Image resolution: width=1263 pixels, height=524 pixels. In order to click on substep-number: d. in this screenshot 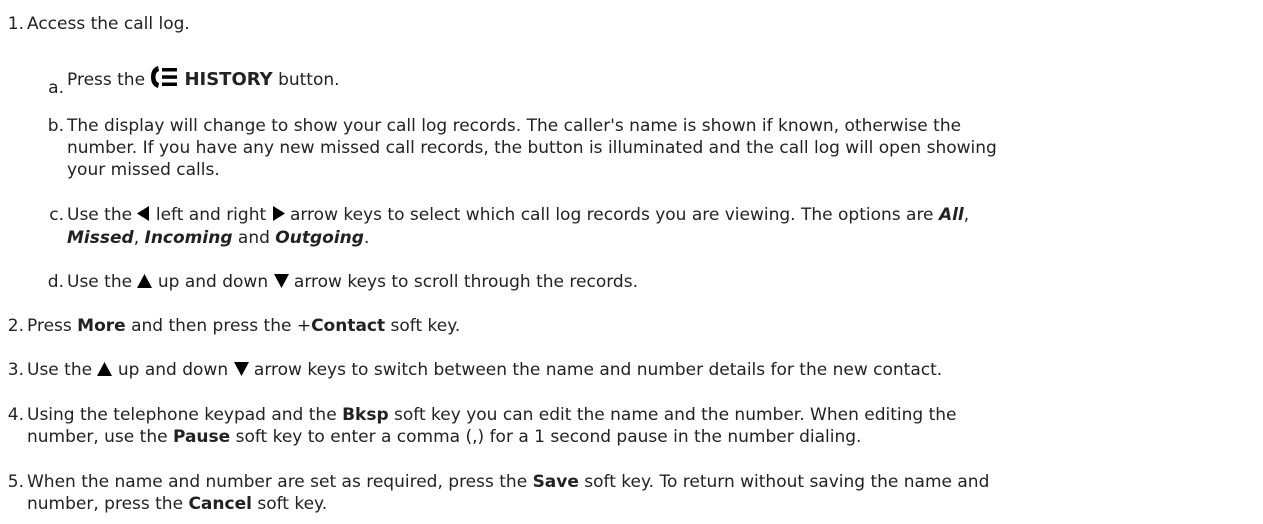, I will do `click(55, 282)`.